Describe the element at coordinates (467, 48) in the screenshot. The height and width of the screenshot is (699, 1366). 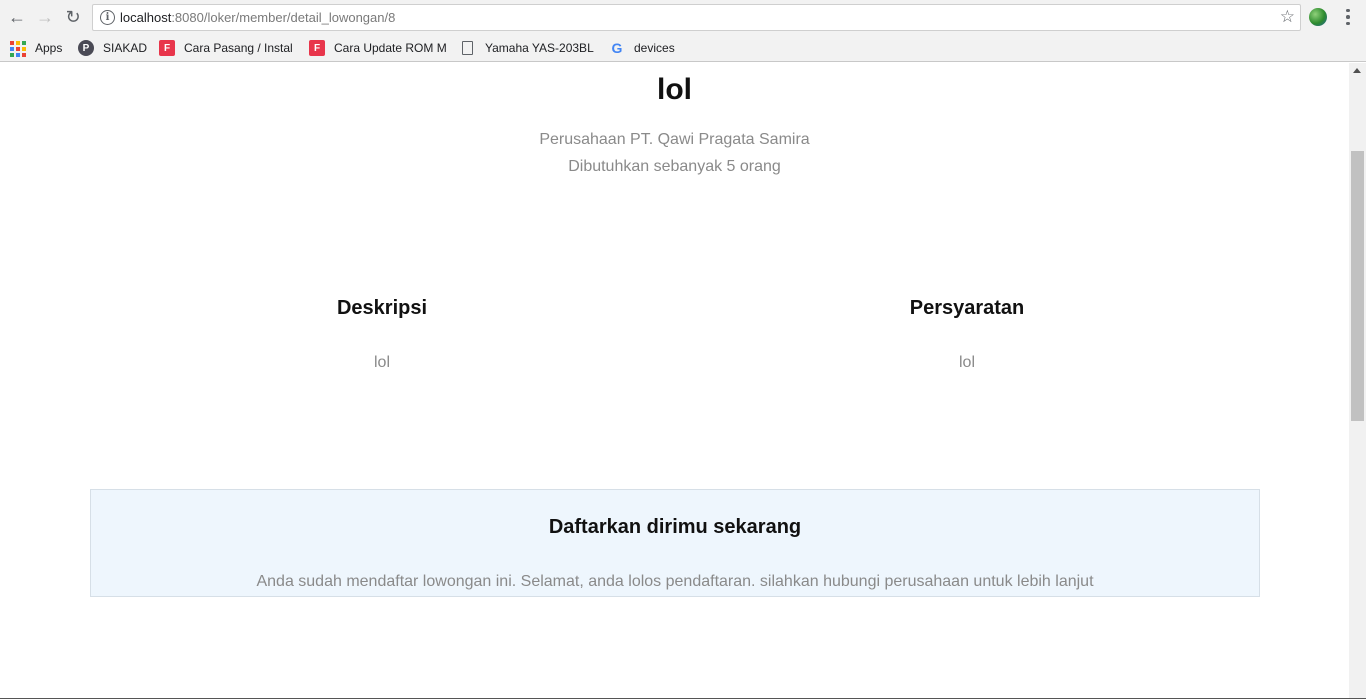
I see `document-icon` at that location.